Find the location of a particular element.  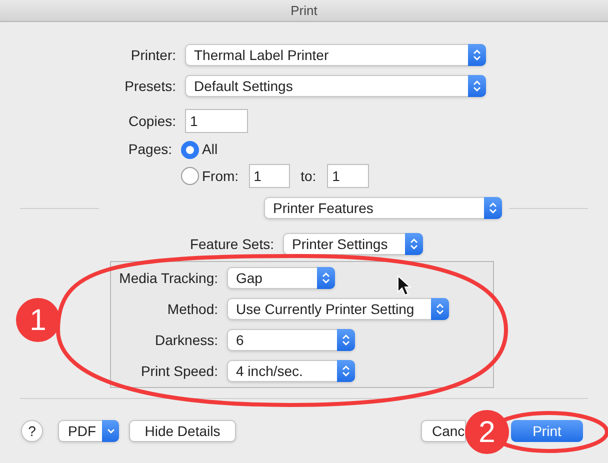

field-label: Copies: is located at coordinates (152, 121).